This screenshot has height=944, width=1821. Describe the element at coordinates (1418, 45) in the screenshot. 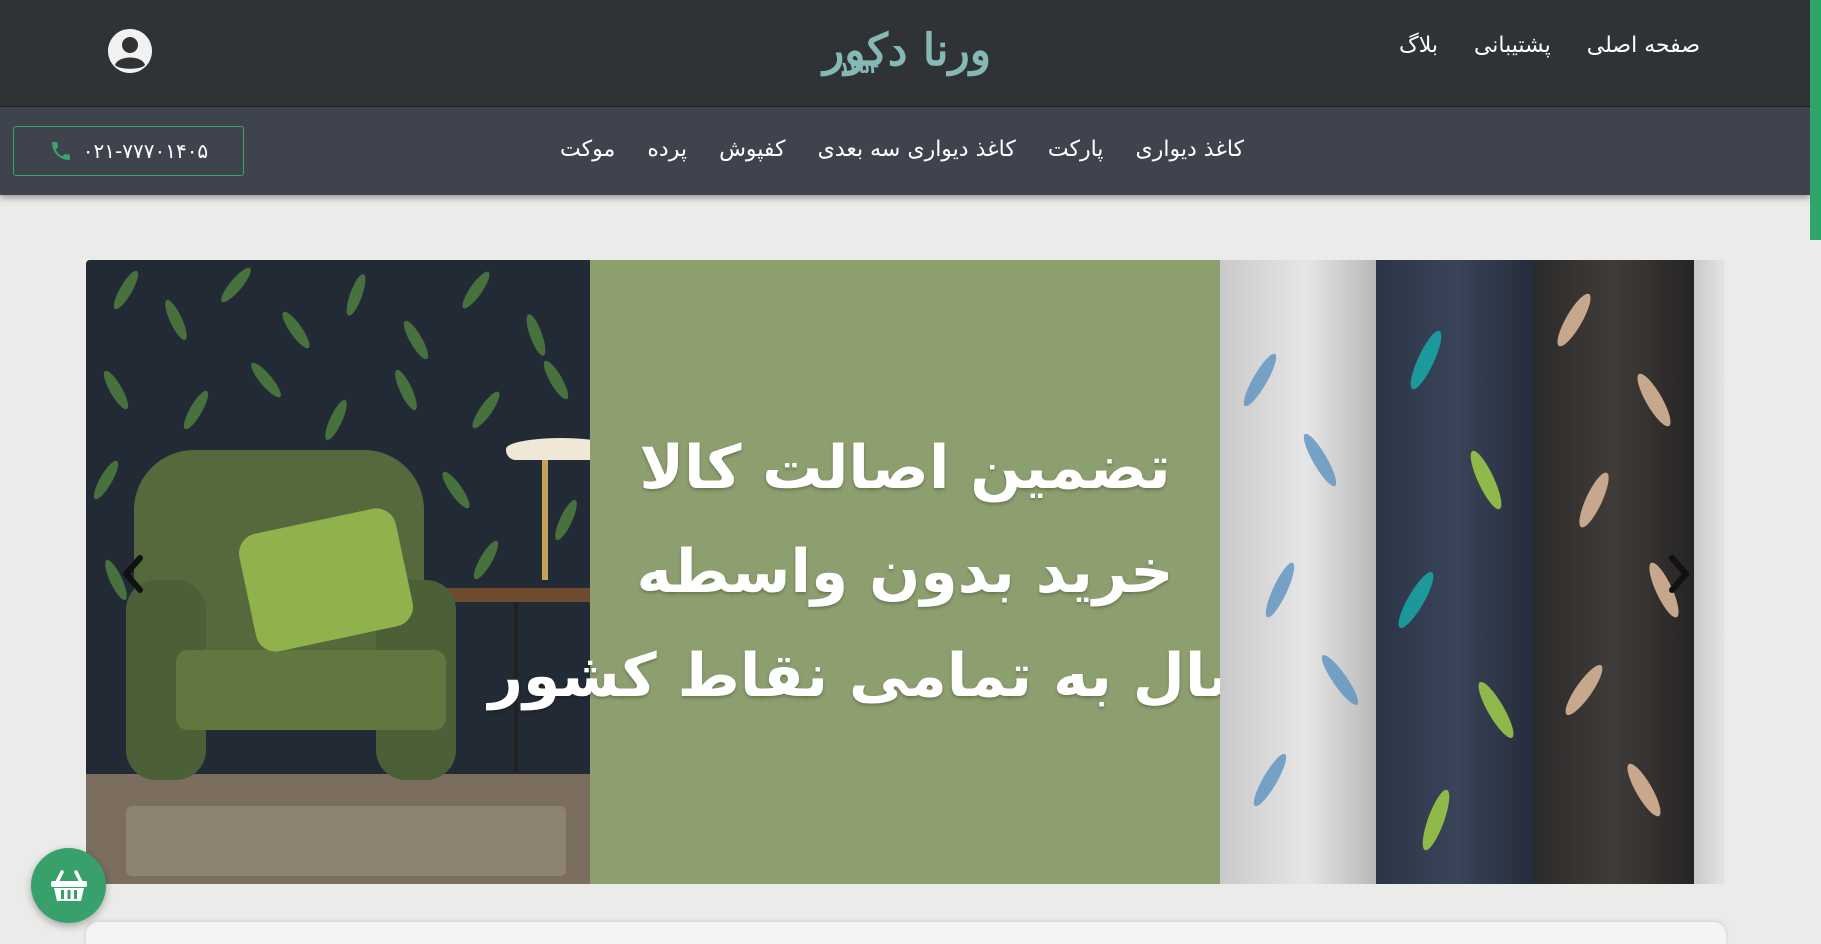

I see `nav-item-blog: بلاگ` at that location.